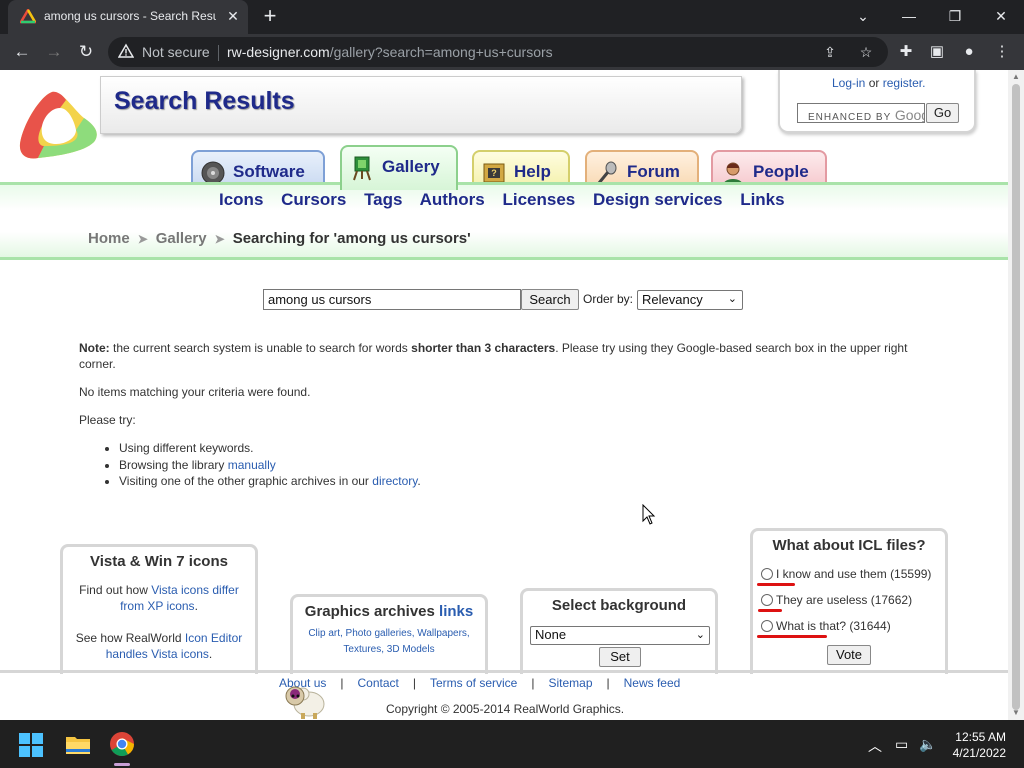 The width and height of the screenshot is (1024, 768). I want to click on subnav-cursors: Cursors, so click(313, 199).